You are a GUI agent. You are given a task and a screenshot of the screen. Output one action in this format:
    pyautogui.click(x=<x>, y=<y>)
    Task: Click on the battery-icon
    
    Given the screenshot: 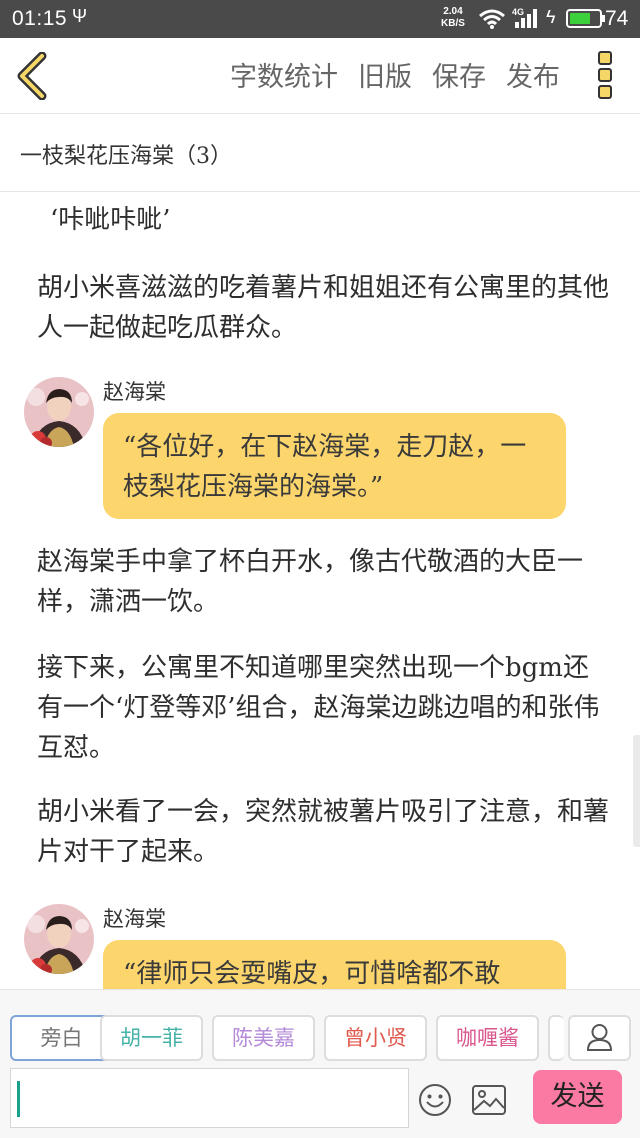 What is the action you would take?
    pyautogui.click(x=584, y=18)
    